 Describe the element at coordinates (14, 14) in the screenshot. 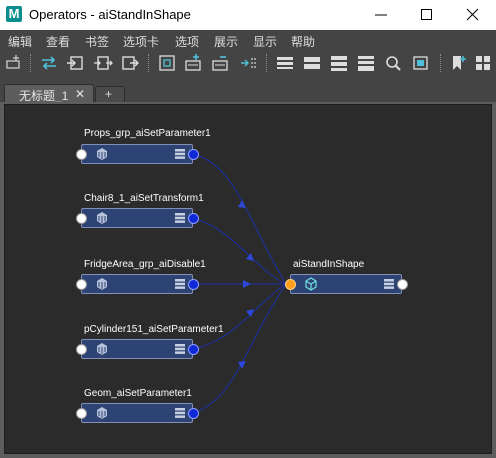

I see `maya-logo-icon: M` at that location.